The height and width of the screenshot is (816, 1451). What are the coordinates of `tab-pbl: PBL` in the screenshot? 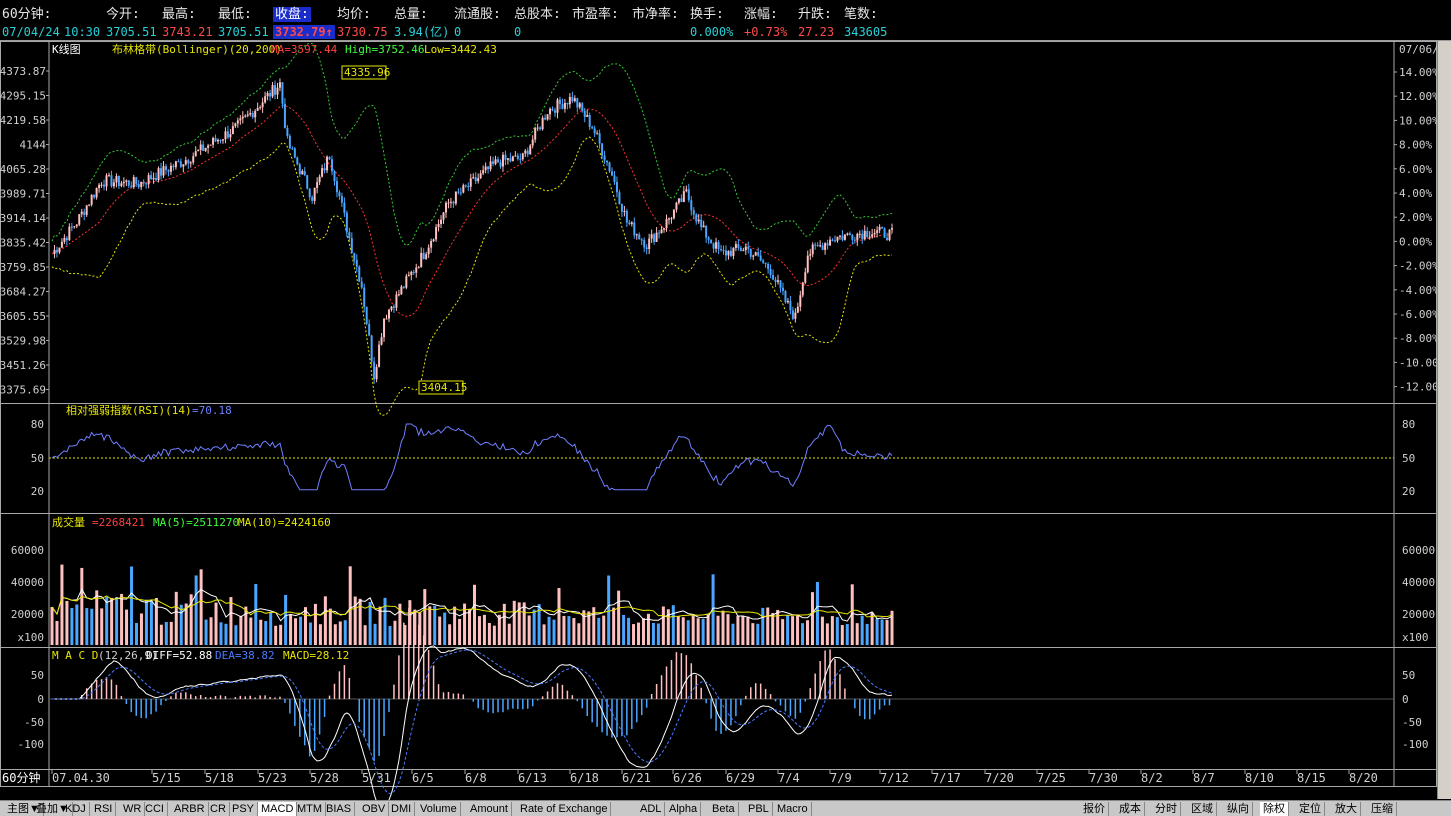 It's located at (759, 809).